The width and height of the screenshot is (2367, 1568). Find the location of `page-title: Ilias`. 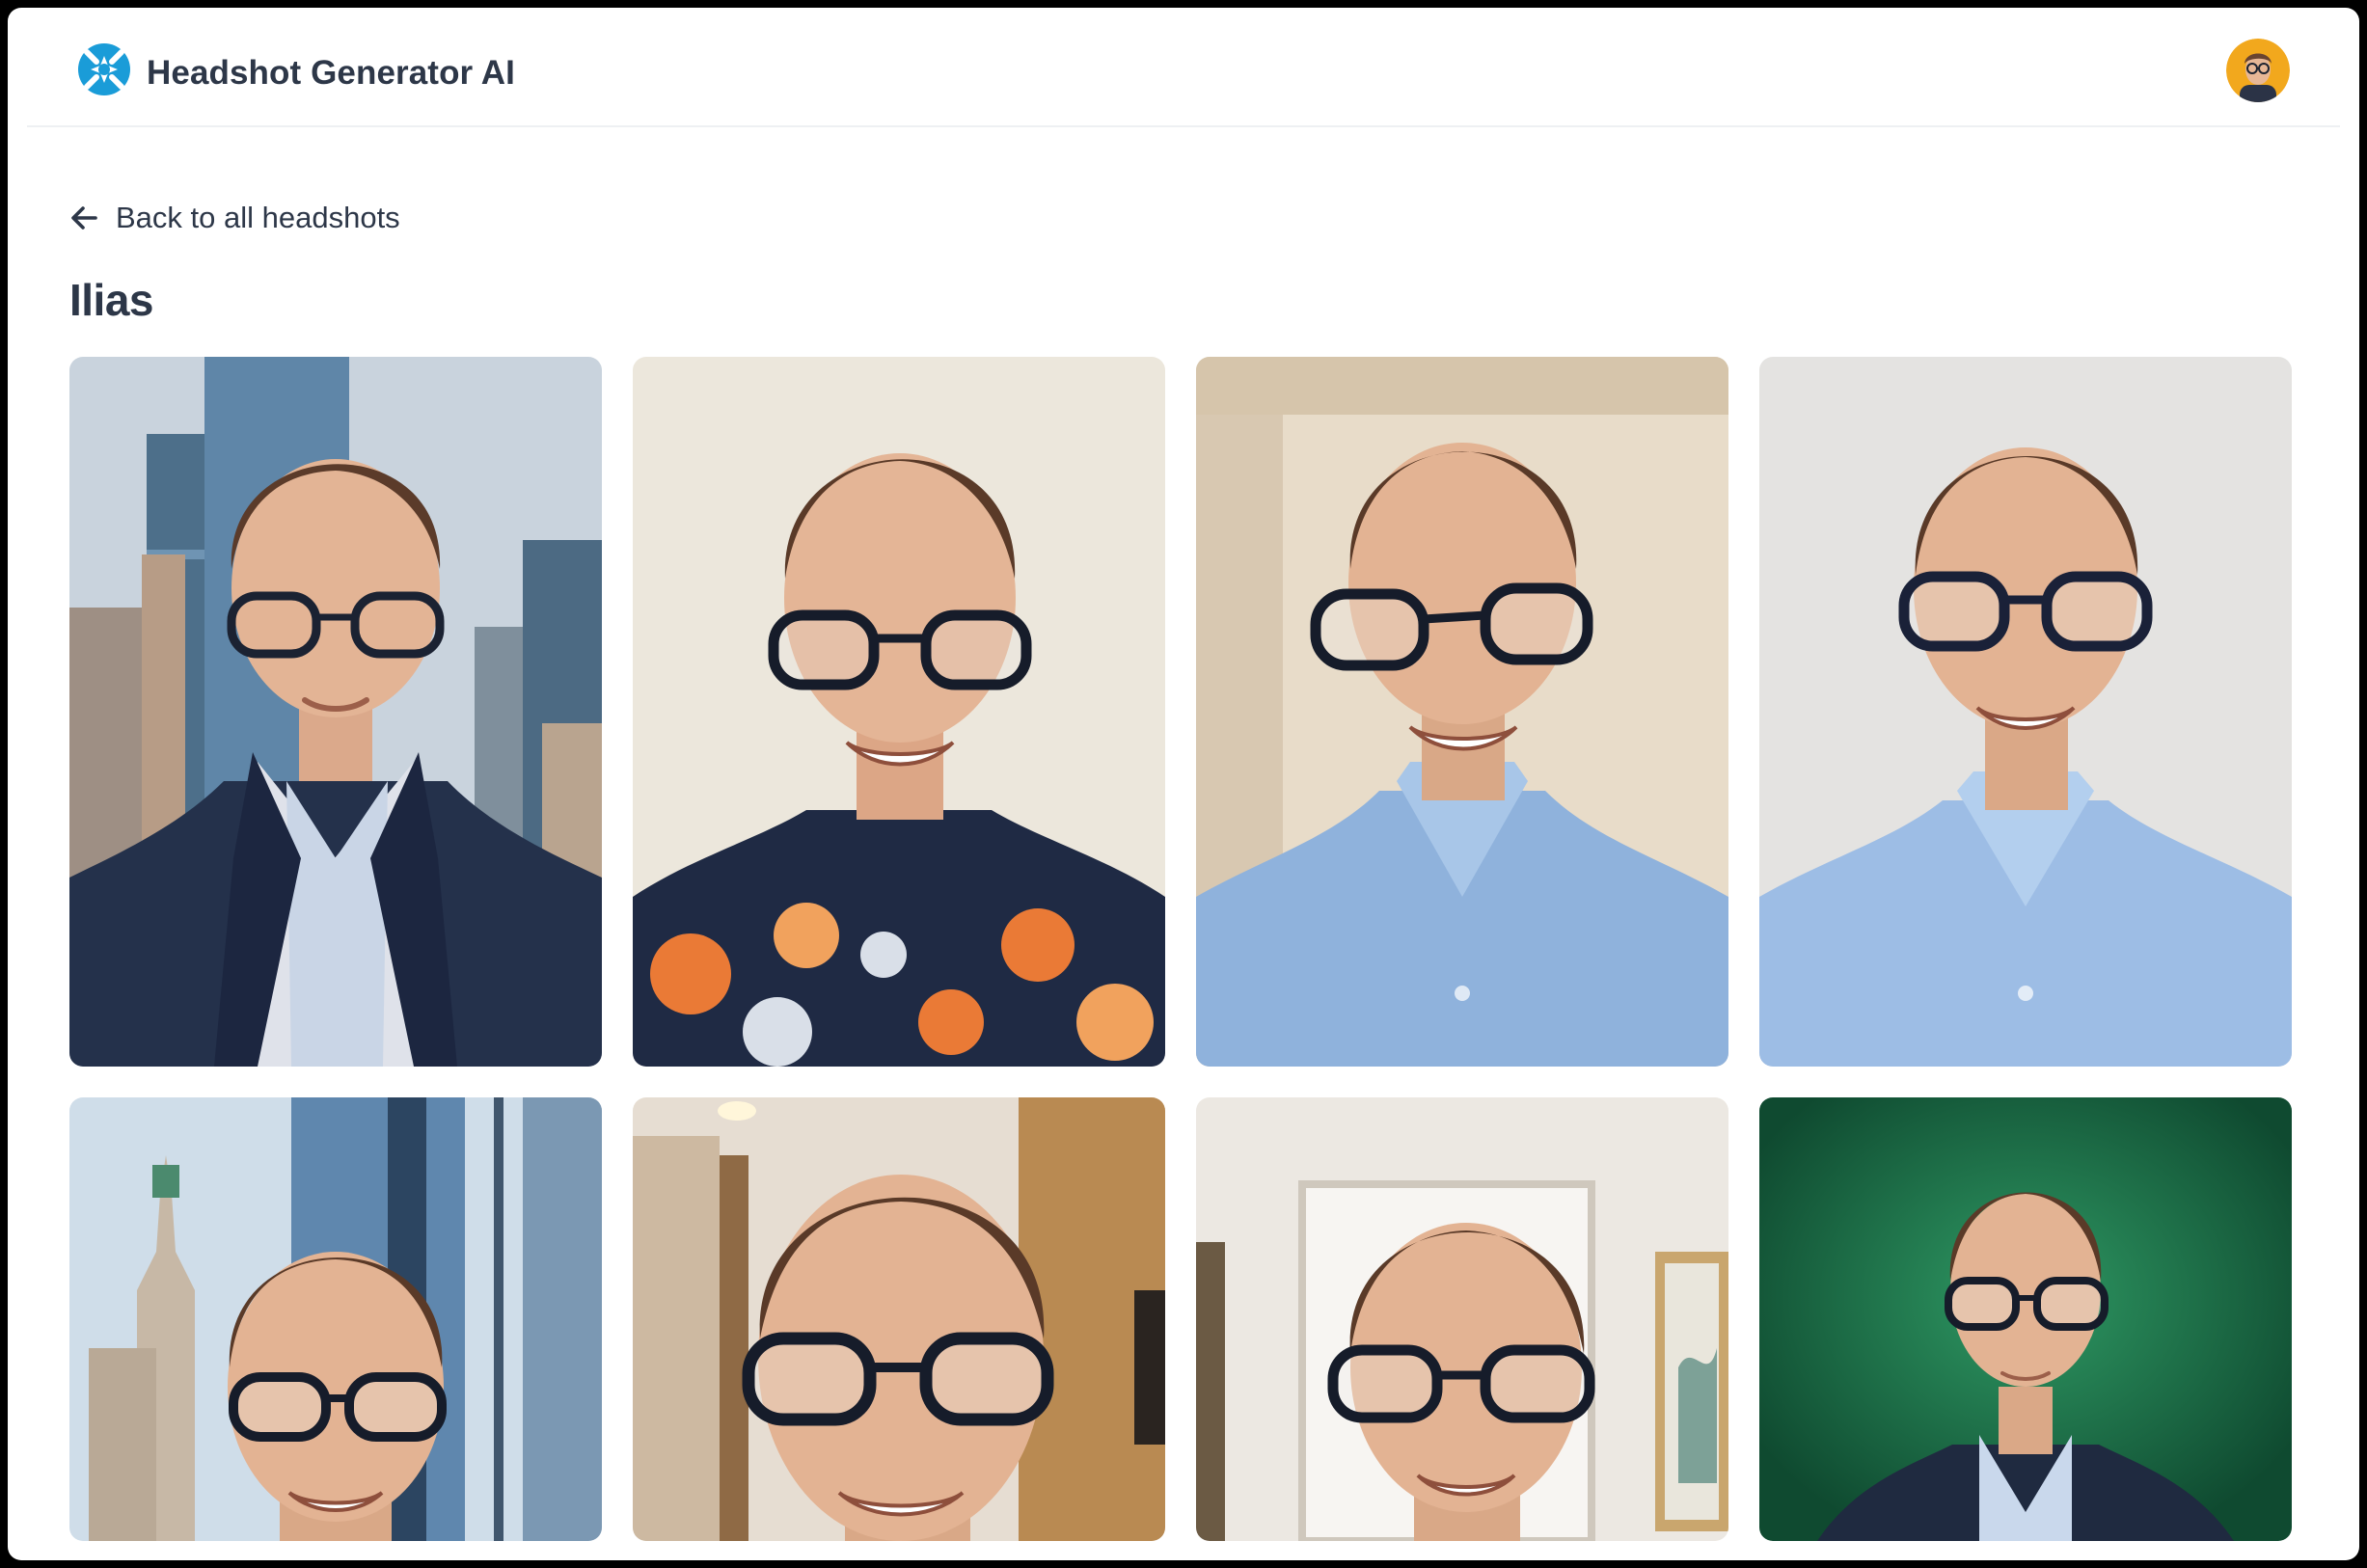

page-title: Ilias is located at coordinates (112, 300).